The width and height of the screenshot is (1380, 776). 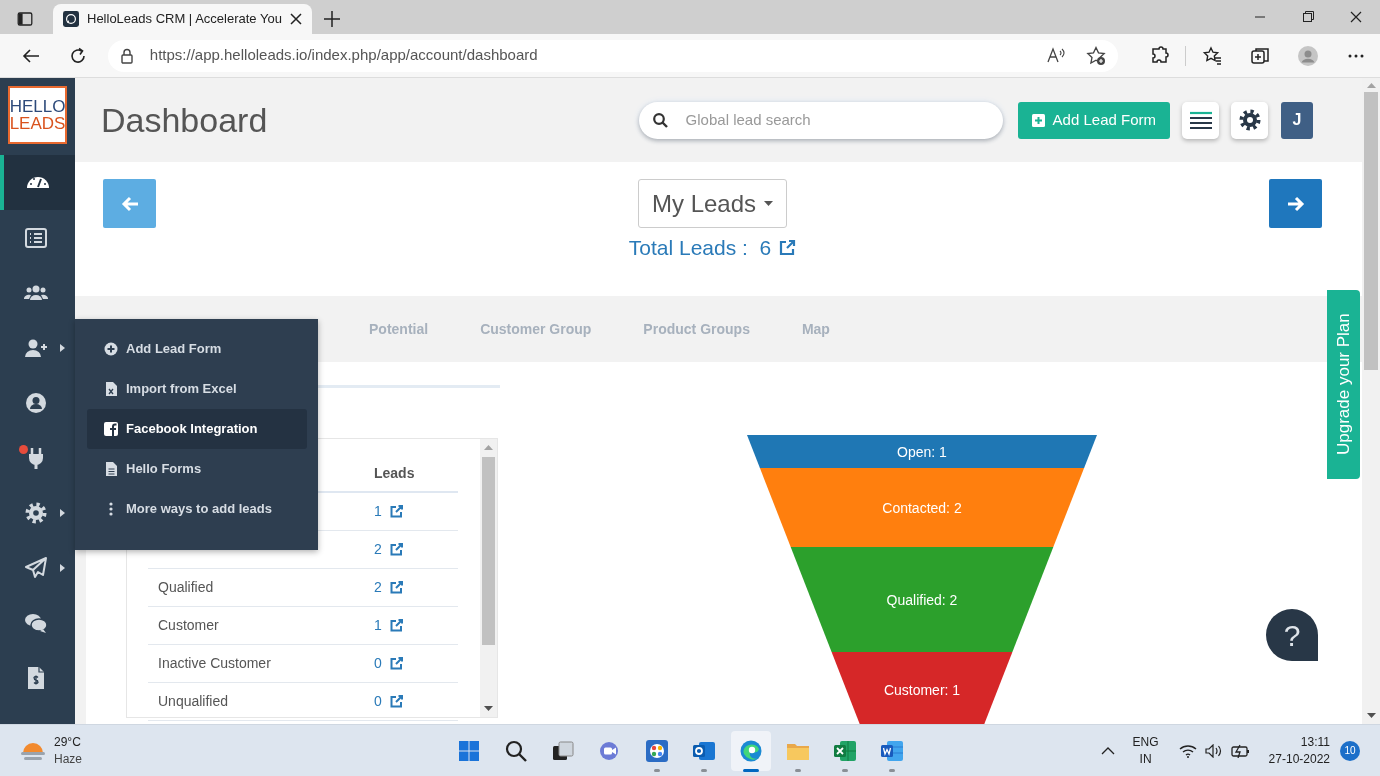 I want to click on table-scrollbar, so click(x=488, y=578).